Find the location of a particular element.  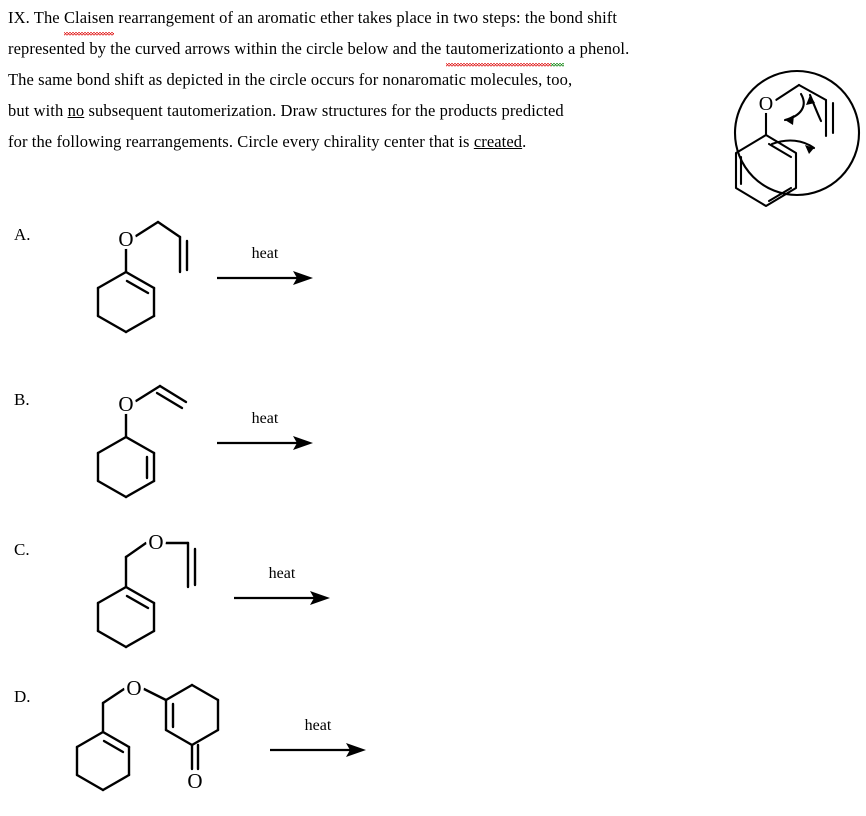

structure-c: O is located at coordinates (150, 590).